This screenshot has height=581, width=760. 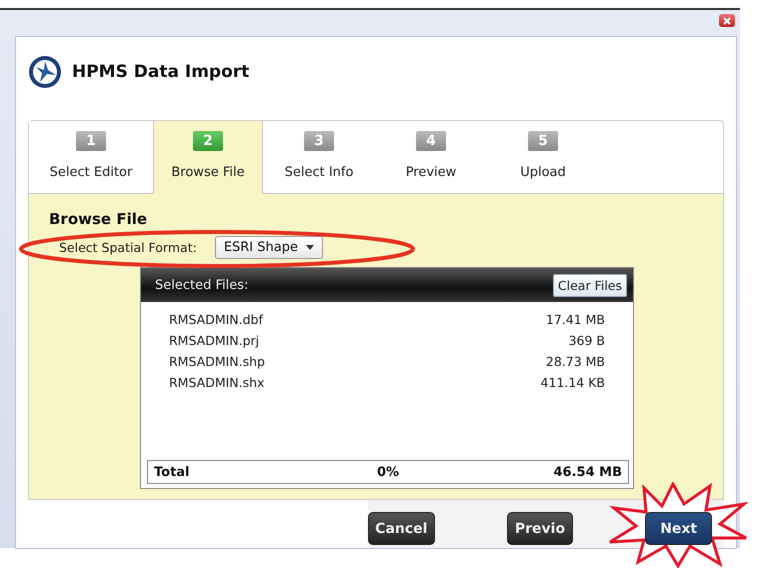 I want to click on total-label: Total, so click(x=172, y=472).